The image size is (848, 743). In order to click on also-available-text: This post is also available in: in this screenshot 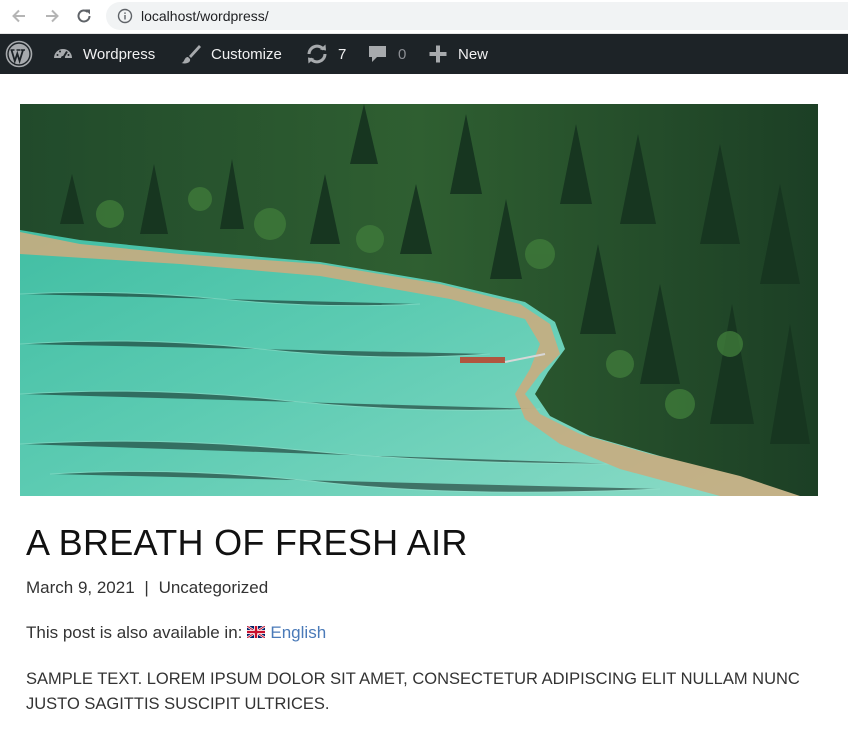, I will do `click(134, 632)`.